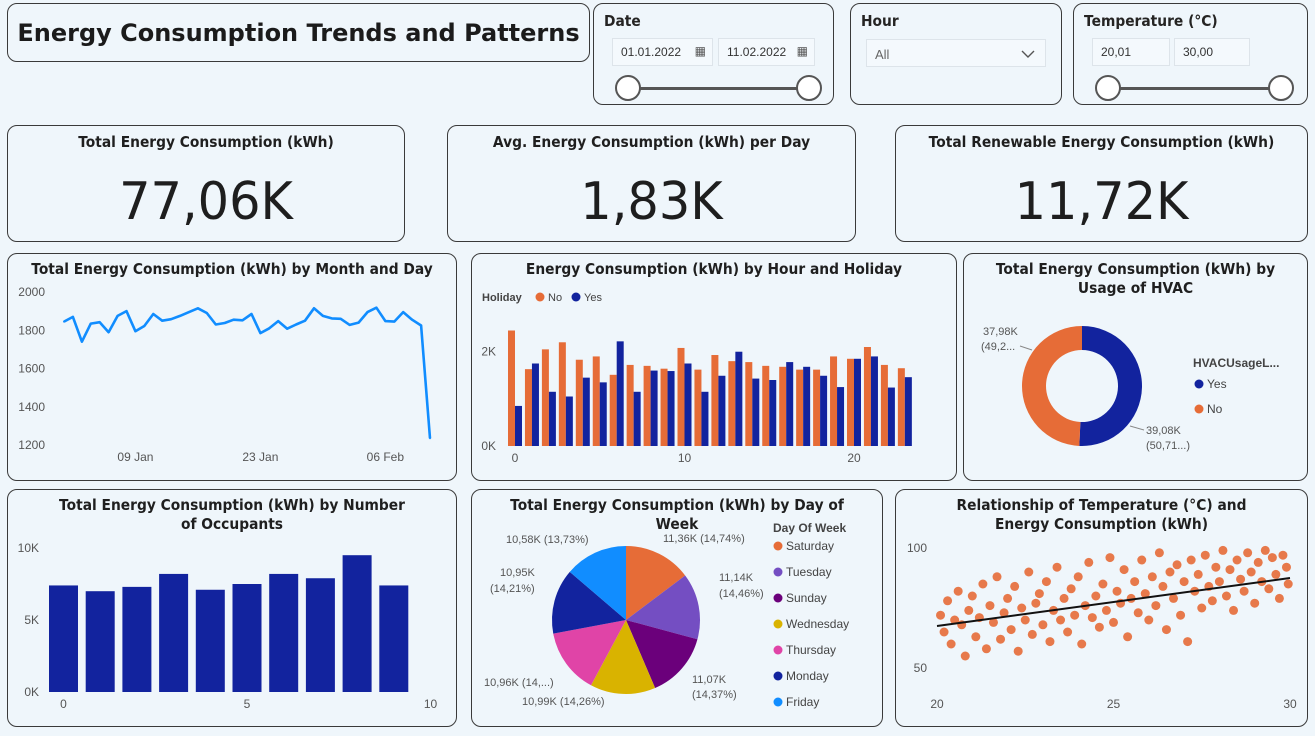 This screenshot has height=736, width=1315. Describe the element at coordinates (1199, 409) in the screenshot. I see `legend-marker` at that location.